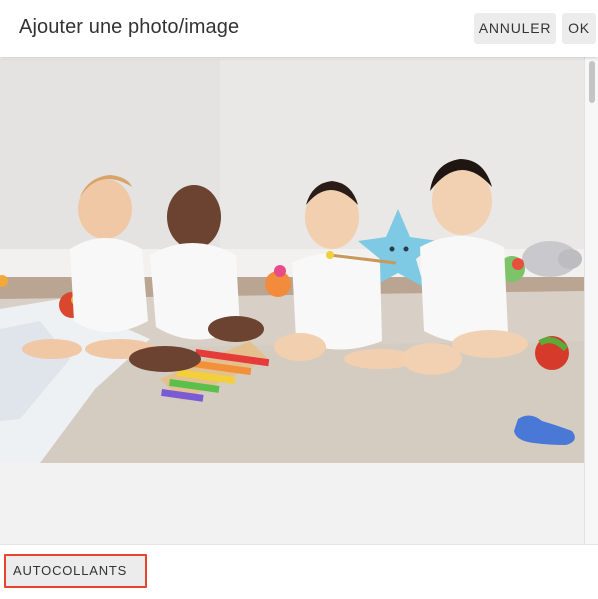 The width and height of the screenshot is (598, 599). I want to click on dialog-title: Ajouter une photo/image, so click(129, 27).